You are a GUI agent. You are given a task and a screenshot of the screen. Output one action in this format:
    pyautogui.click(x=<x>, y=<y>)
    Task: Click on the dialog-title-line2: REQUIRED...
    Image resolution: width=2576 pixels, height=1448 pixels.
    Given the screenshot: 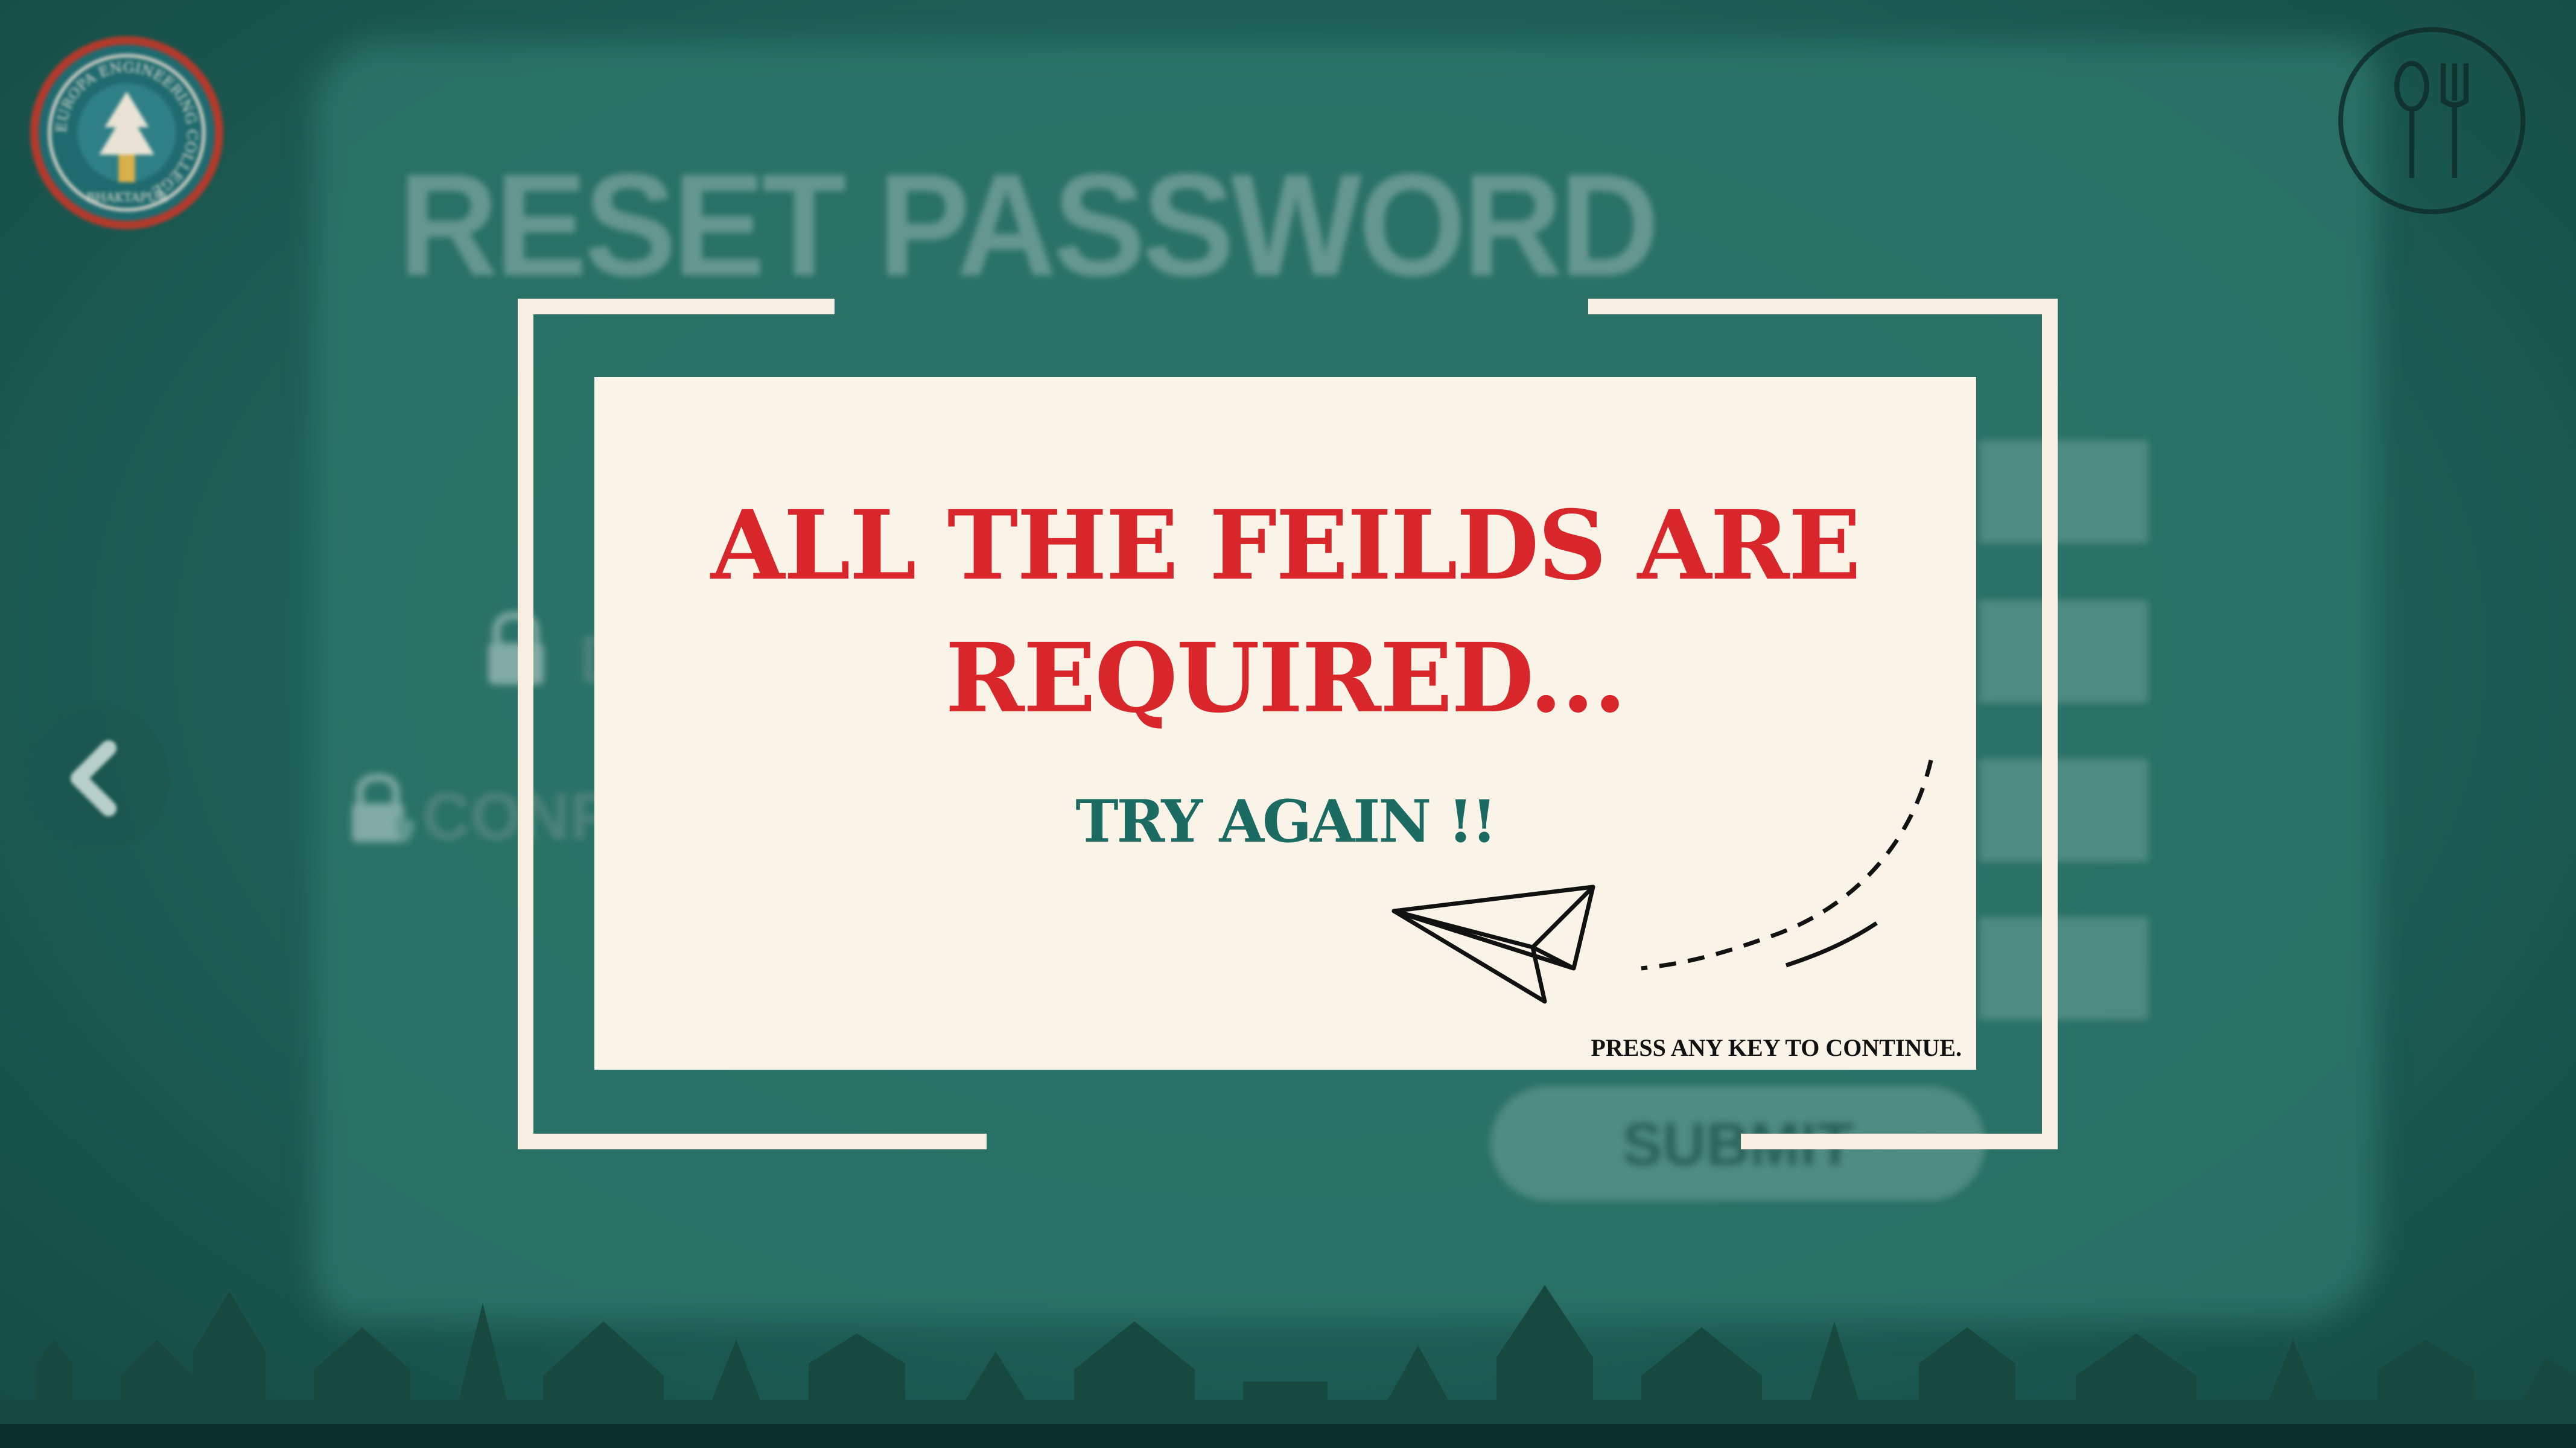 What is the action you would take?
    pyautogui.click(x=1285, y=678)
    